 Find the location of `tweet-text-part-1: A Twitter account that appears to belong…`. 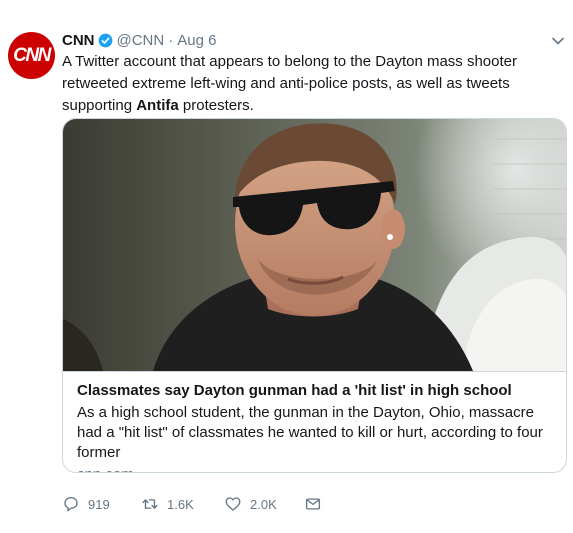

tweet-text-part-1: A Twitter account that appears to belong… is located at coordinates (289, 83).